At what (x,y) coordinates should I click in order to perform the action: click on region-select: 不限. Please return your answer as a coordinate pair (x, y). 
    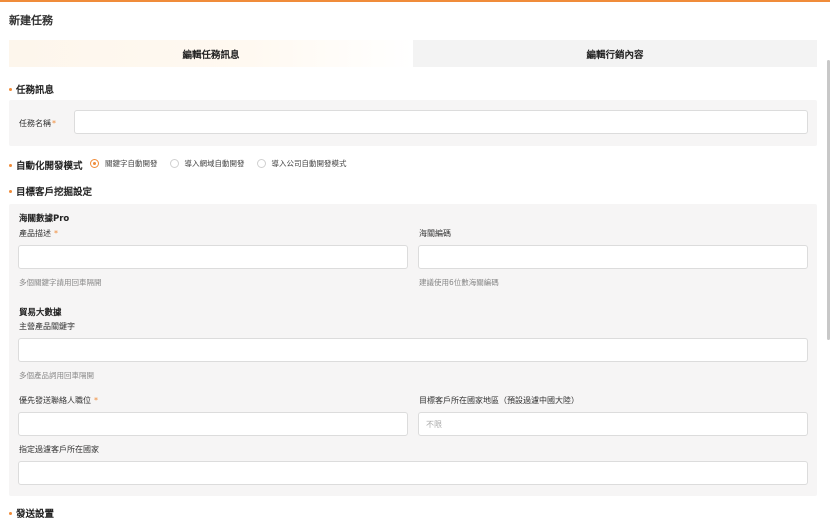
    Looking at the image, I should click on (613, 424).